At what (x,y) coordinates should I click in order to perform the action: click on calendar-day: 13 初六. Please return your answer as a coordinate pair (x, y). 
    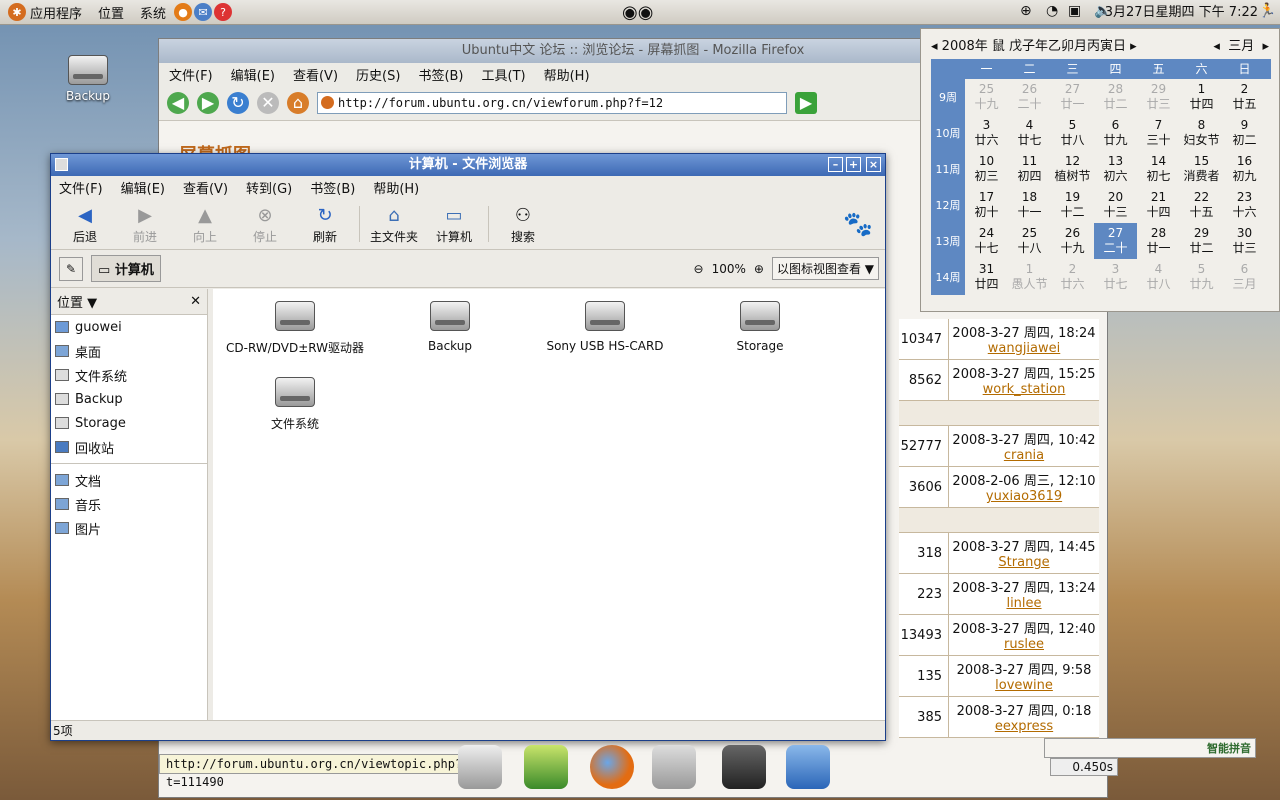
    Looking at the image, I should click on (1115, 169).